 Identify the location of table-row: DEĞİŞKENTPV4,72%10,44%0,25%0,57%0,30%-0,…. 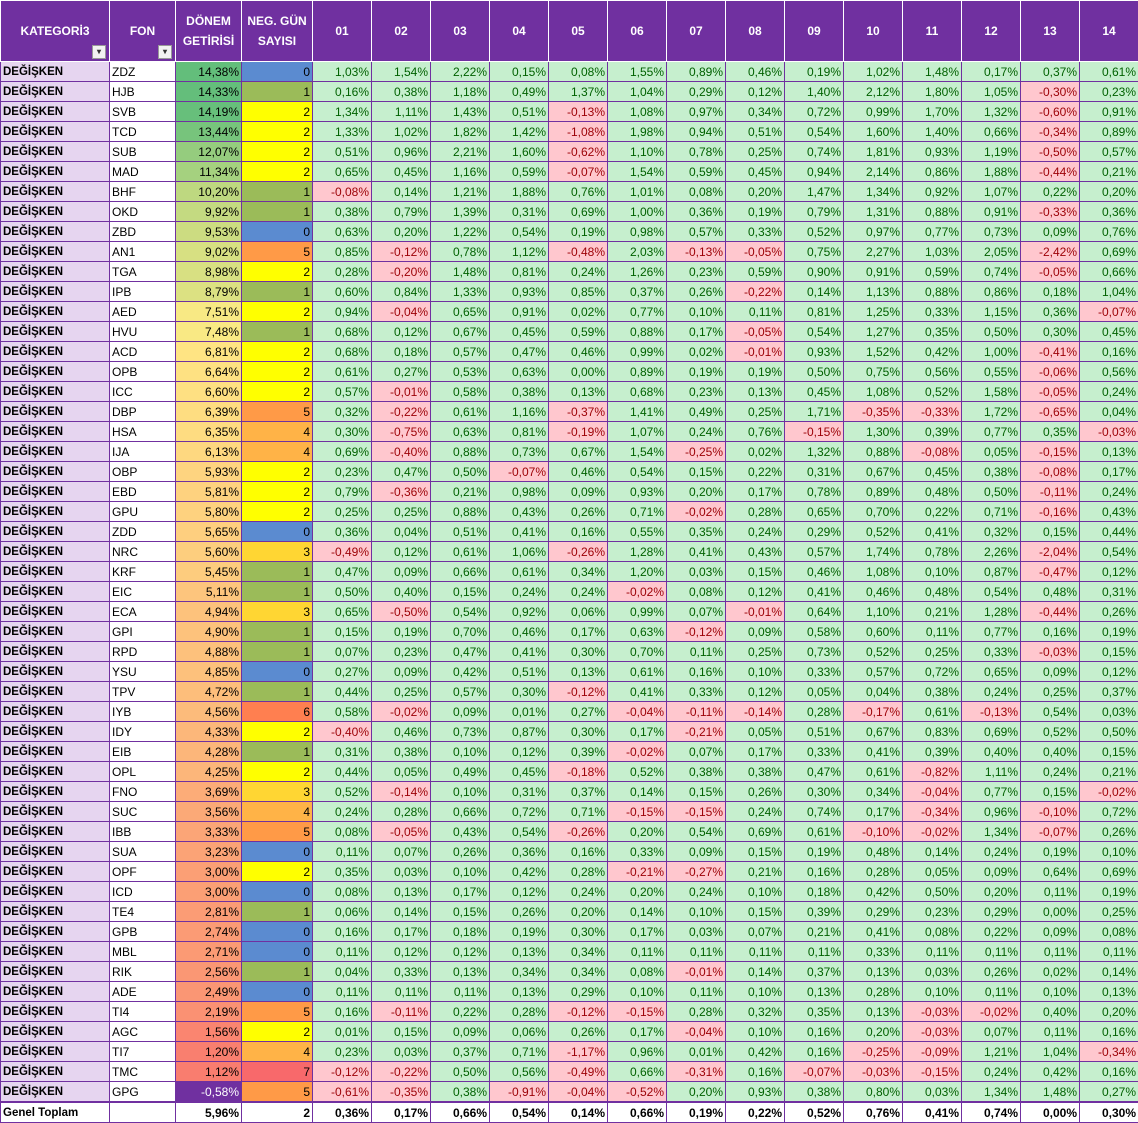
(569, 692).